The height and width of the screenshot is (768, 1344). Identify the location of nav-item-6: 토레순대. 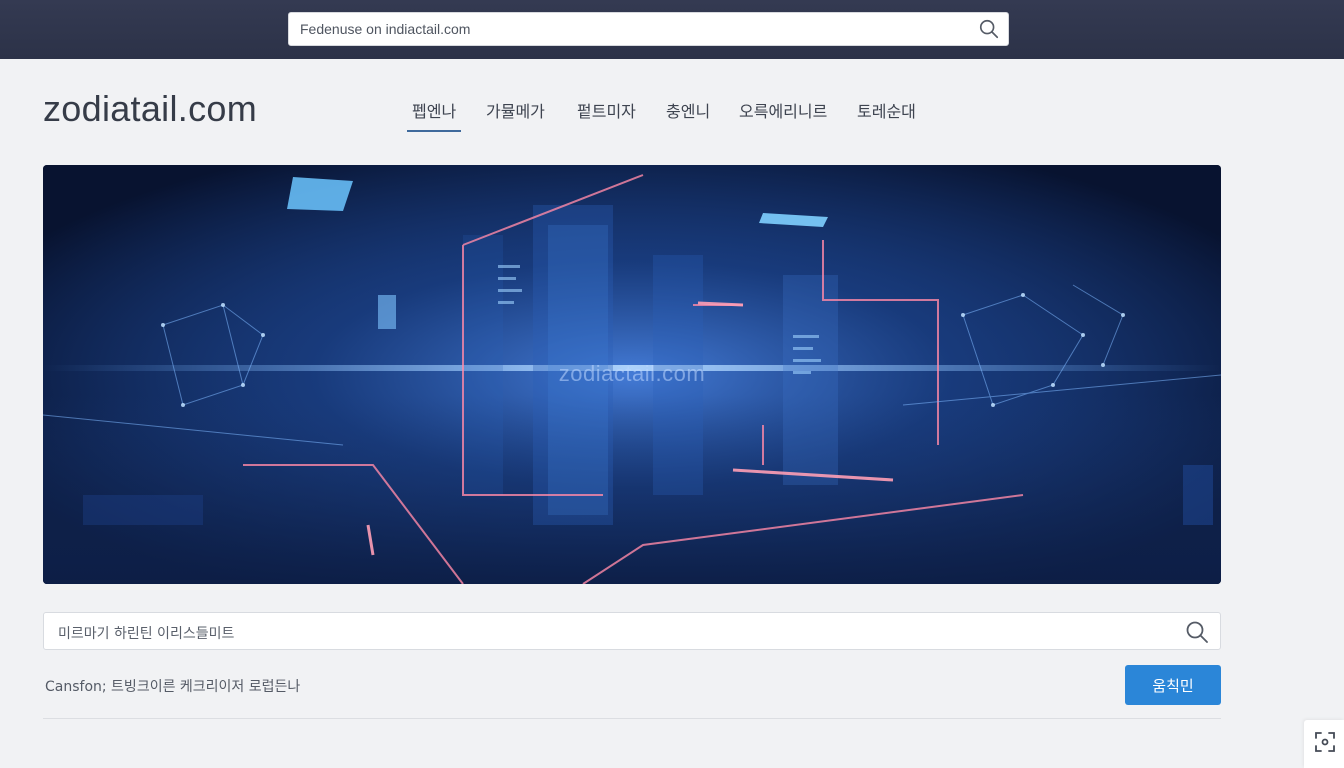
(886, 110).